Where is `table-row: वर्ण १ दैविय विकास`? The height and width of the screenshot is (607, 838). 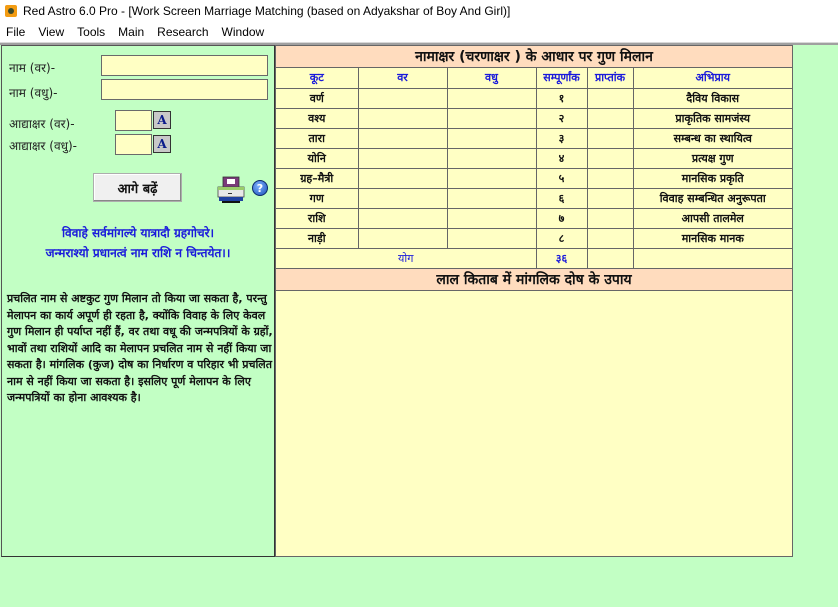 table-row: वर्ण १ दैविय विकास is located at coordinates (534, 98).